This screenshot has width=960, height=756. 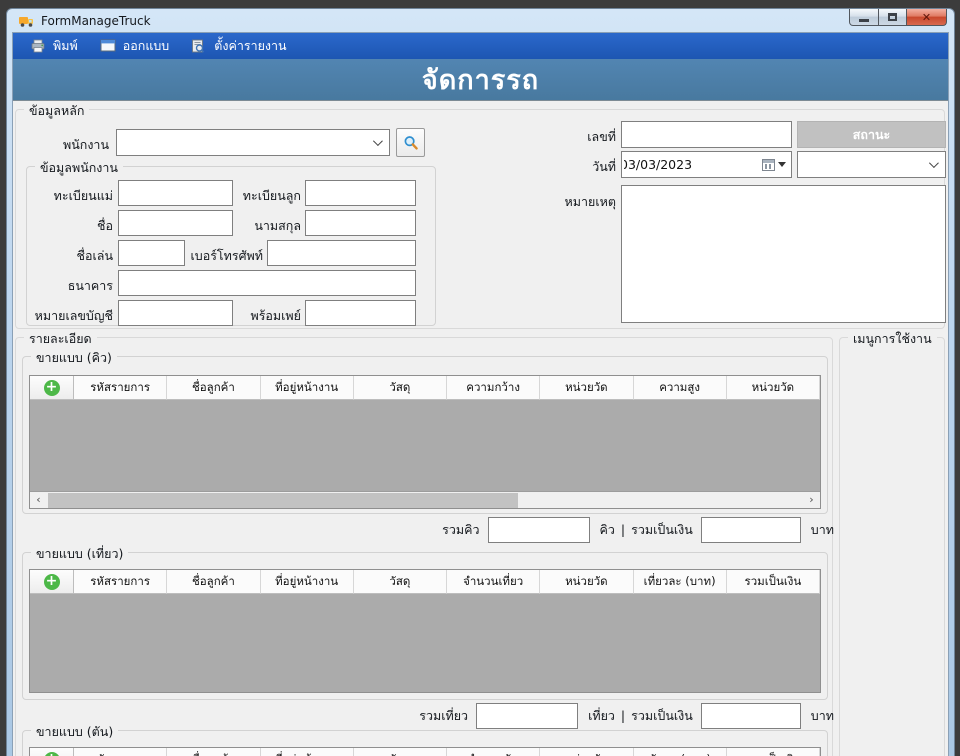 What do you see at coordinates (400, 582) in the screenshot?
I see `trip-col-header: วัสดุ` at bounding box center [400, 582].